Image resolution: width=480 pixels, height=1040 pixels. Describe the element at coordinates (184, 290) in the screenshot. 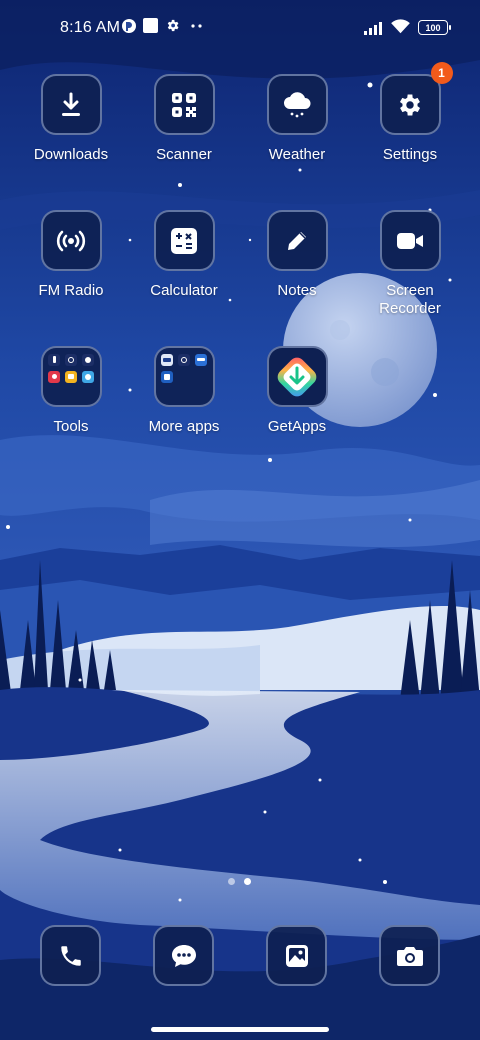

I see `app-label: Calculator` at that location.